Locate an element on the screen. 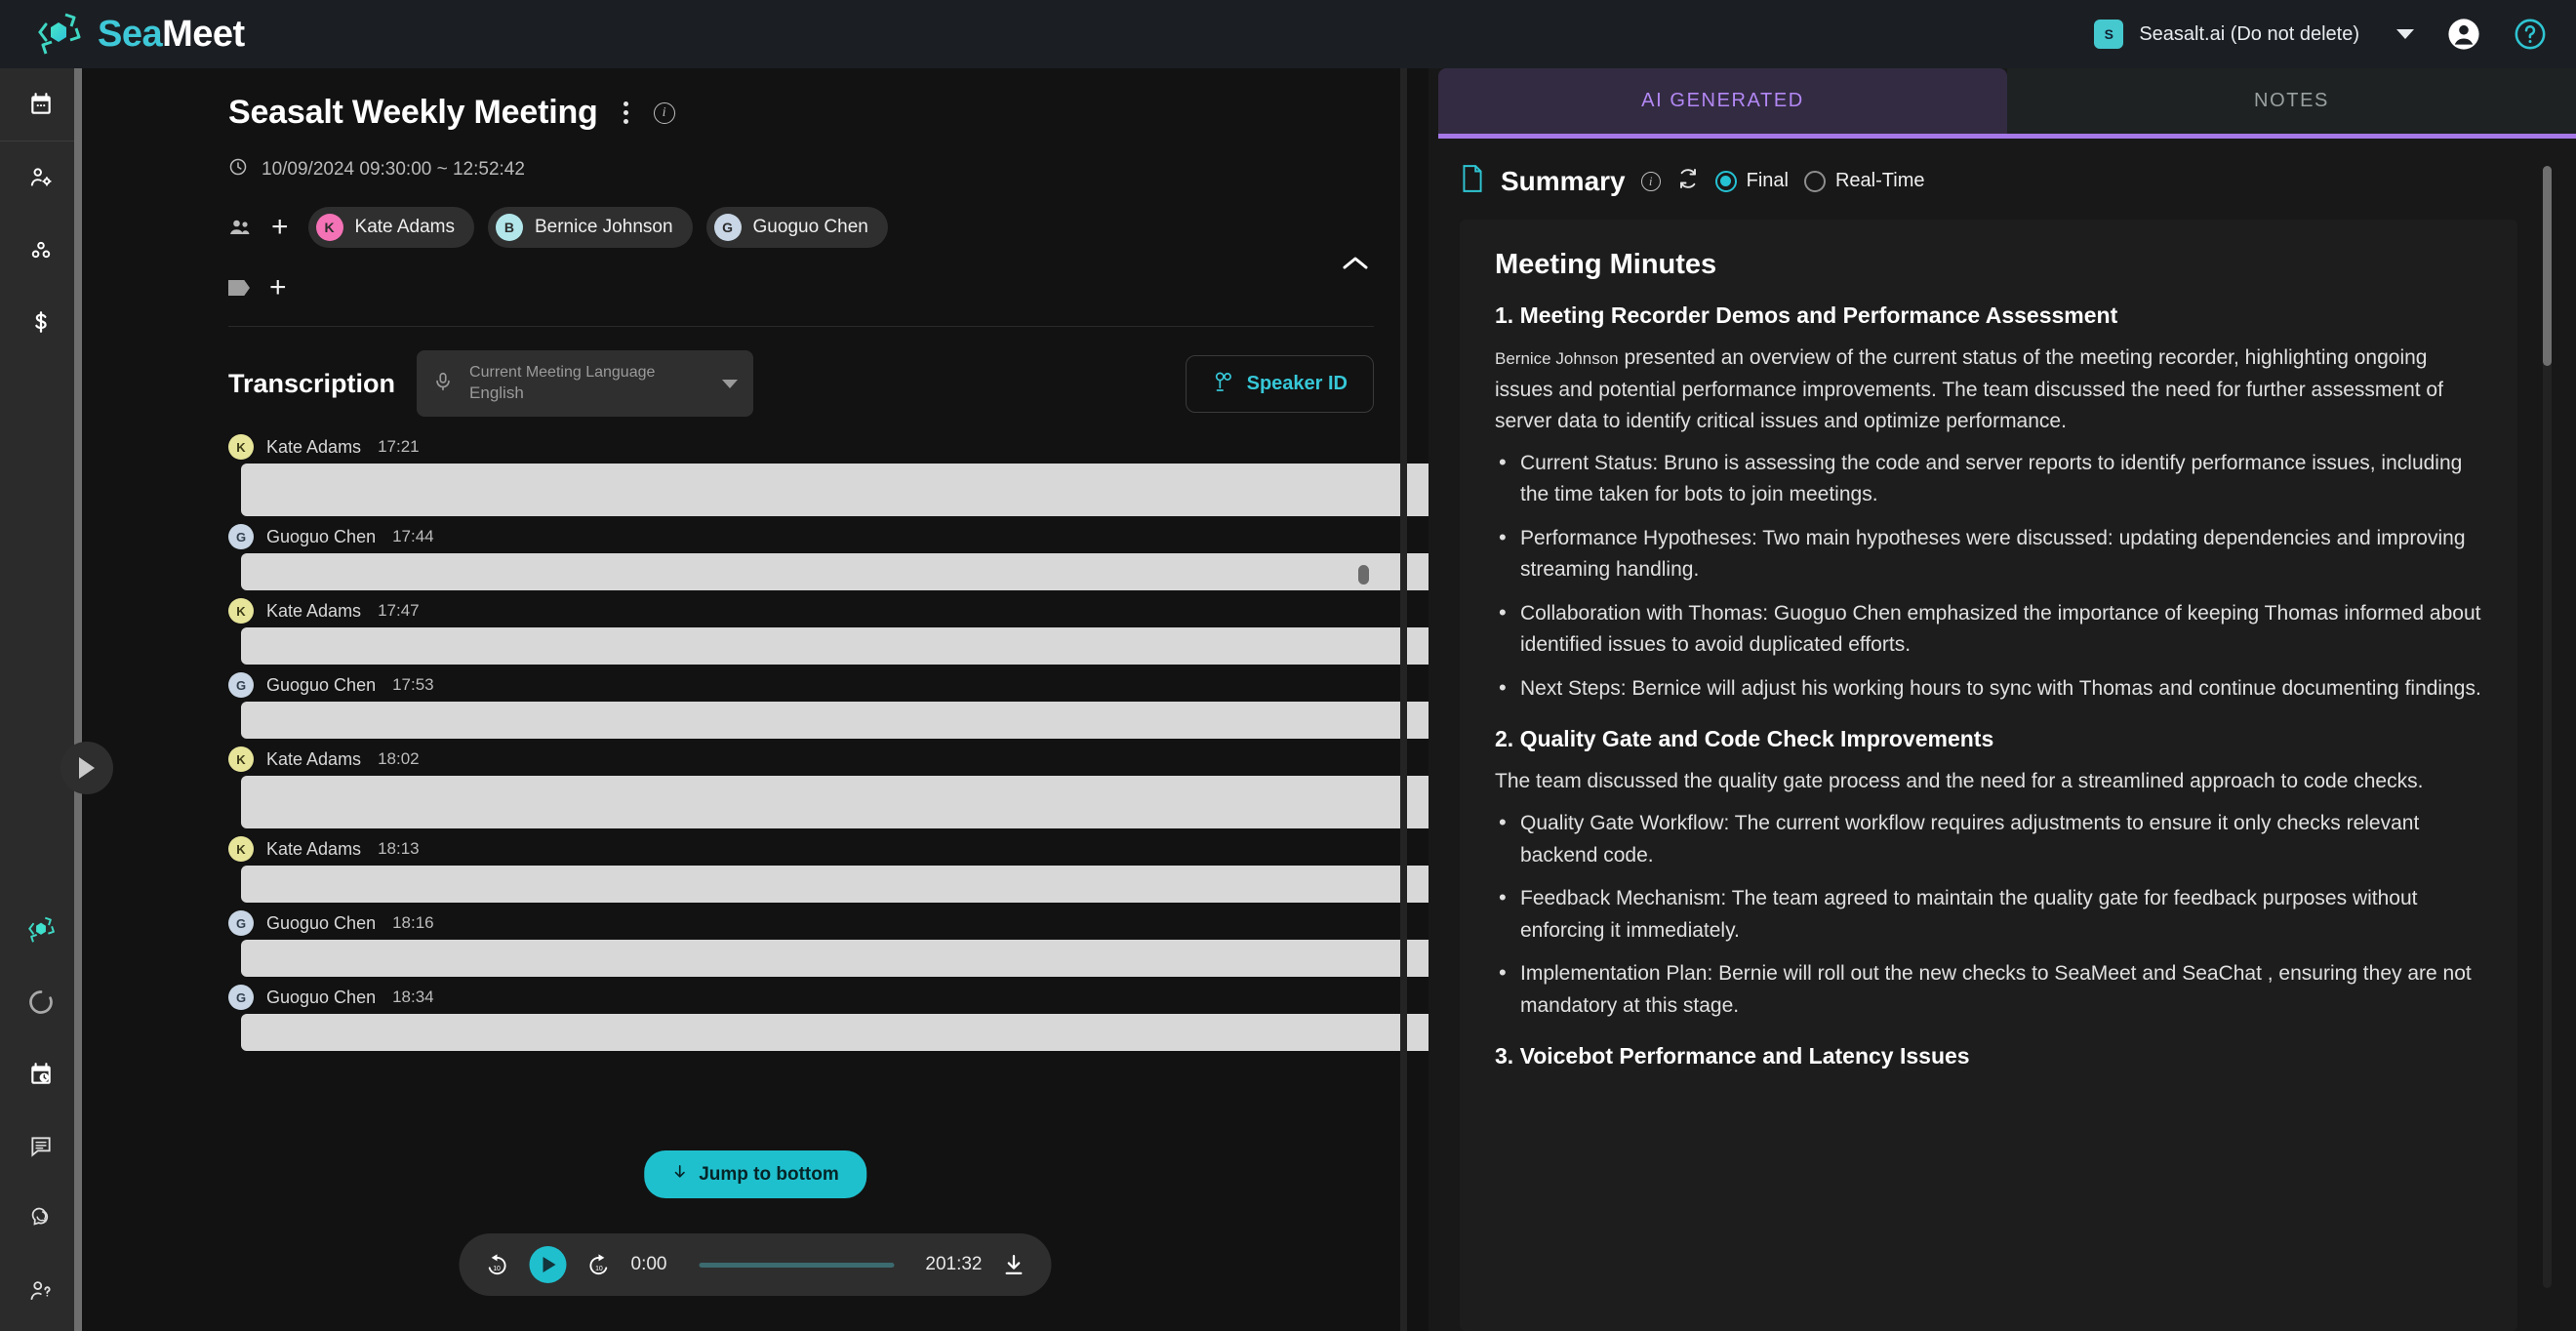 The height and width of the screenshot is (1331, 2576). top-bar: SeaMeet S Seasalt.ai (Do not delete) is located at coordinates (1288, 34).